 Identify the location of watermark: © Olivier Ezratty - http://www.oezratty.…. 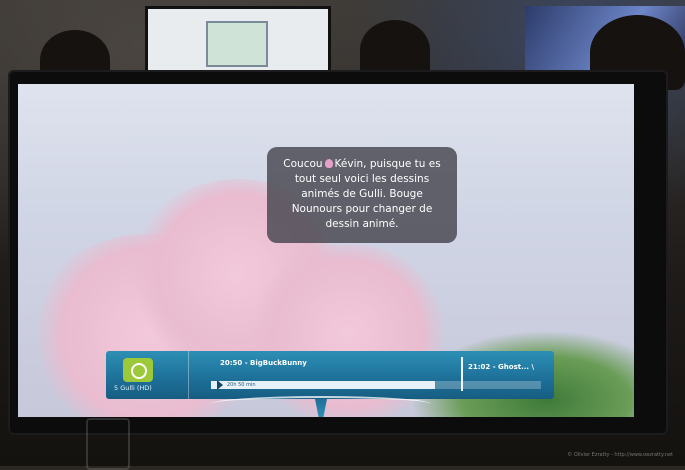
(620, 455).